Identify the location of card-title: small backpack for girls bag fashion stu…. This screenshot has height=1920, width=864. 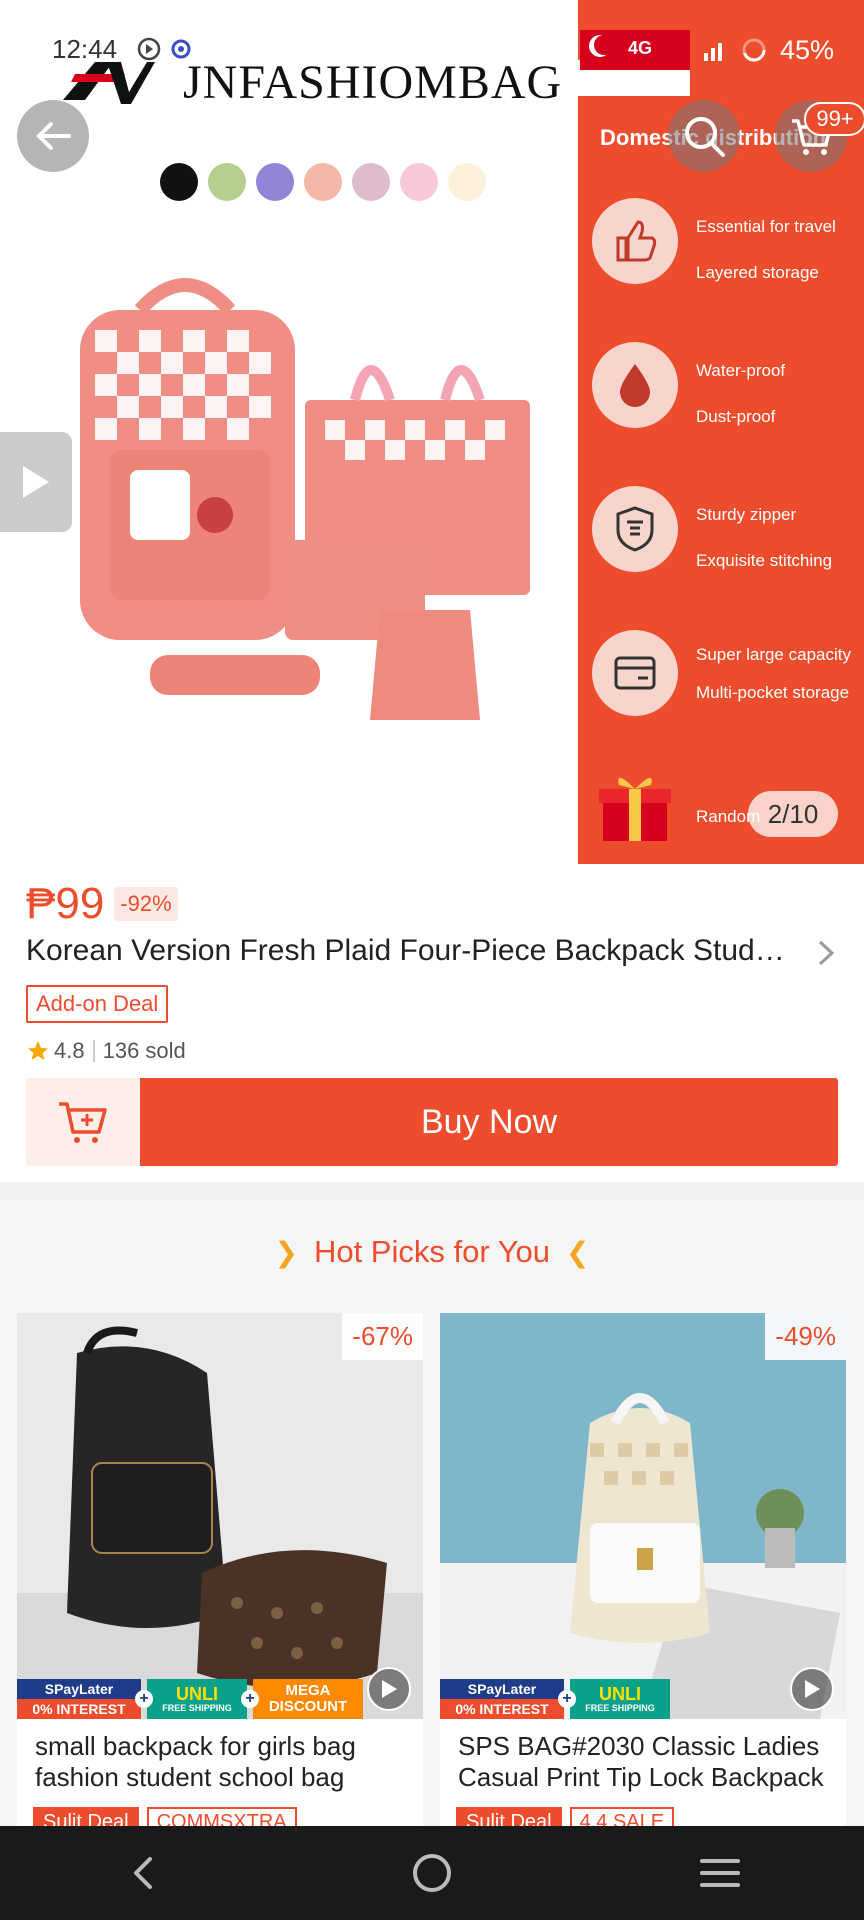
(195, 1761).